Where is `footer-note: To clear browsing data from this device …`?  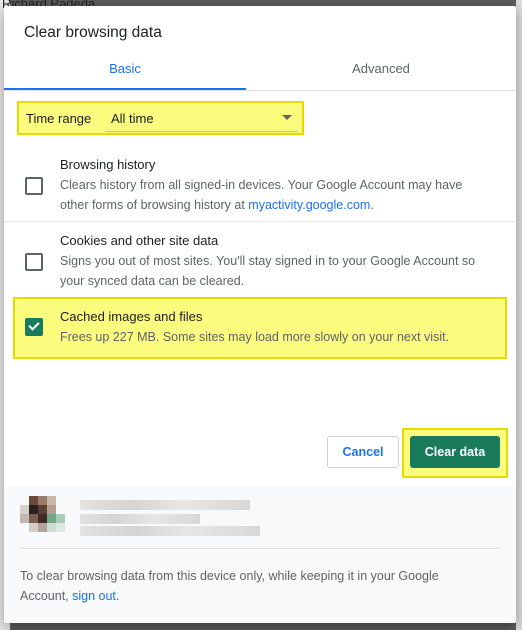 footer-note: To clear browsing data from this device … is located at coordinates (255, 586).